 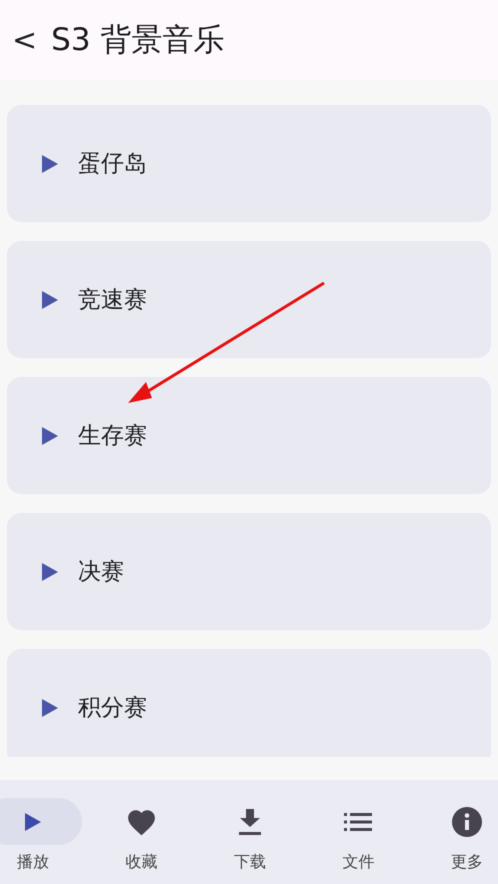 What do you see at coordinates (249, 163) in the screenshot?
I see `track-card: 蛋仔岛` at bounding box center [249, 163].